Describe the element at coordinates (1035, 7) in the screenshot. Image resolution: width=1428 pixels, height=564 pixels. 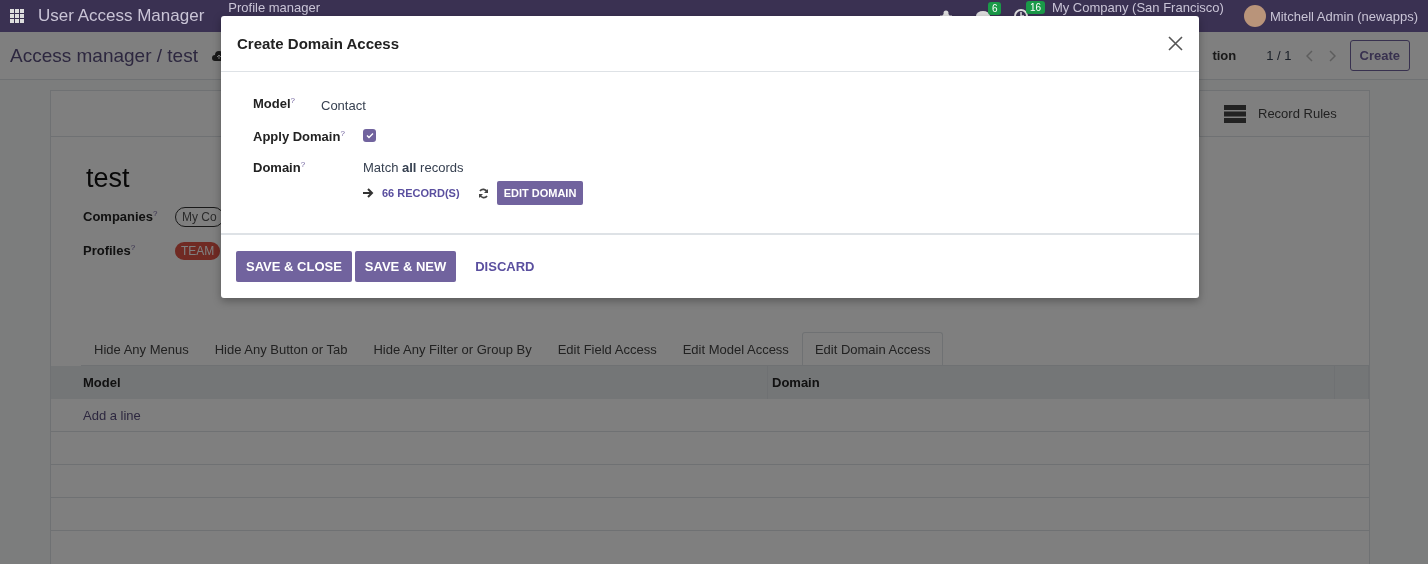
I see `notification-badge: 16` at that location.